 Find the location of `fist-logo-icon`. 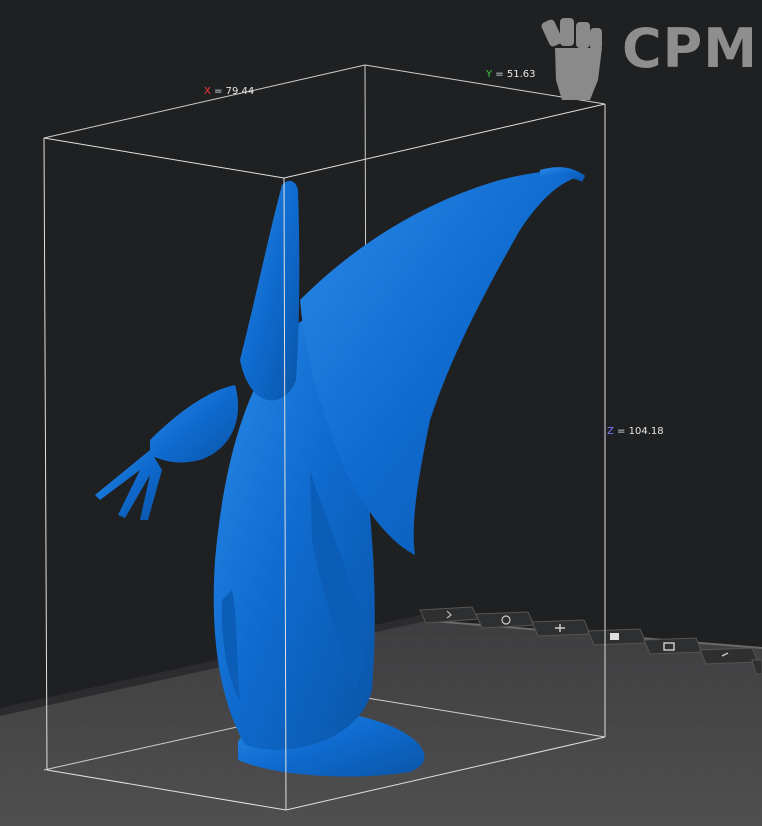

fist-logo-icon is located at coordinates (571, 59).